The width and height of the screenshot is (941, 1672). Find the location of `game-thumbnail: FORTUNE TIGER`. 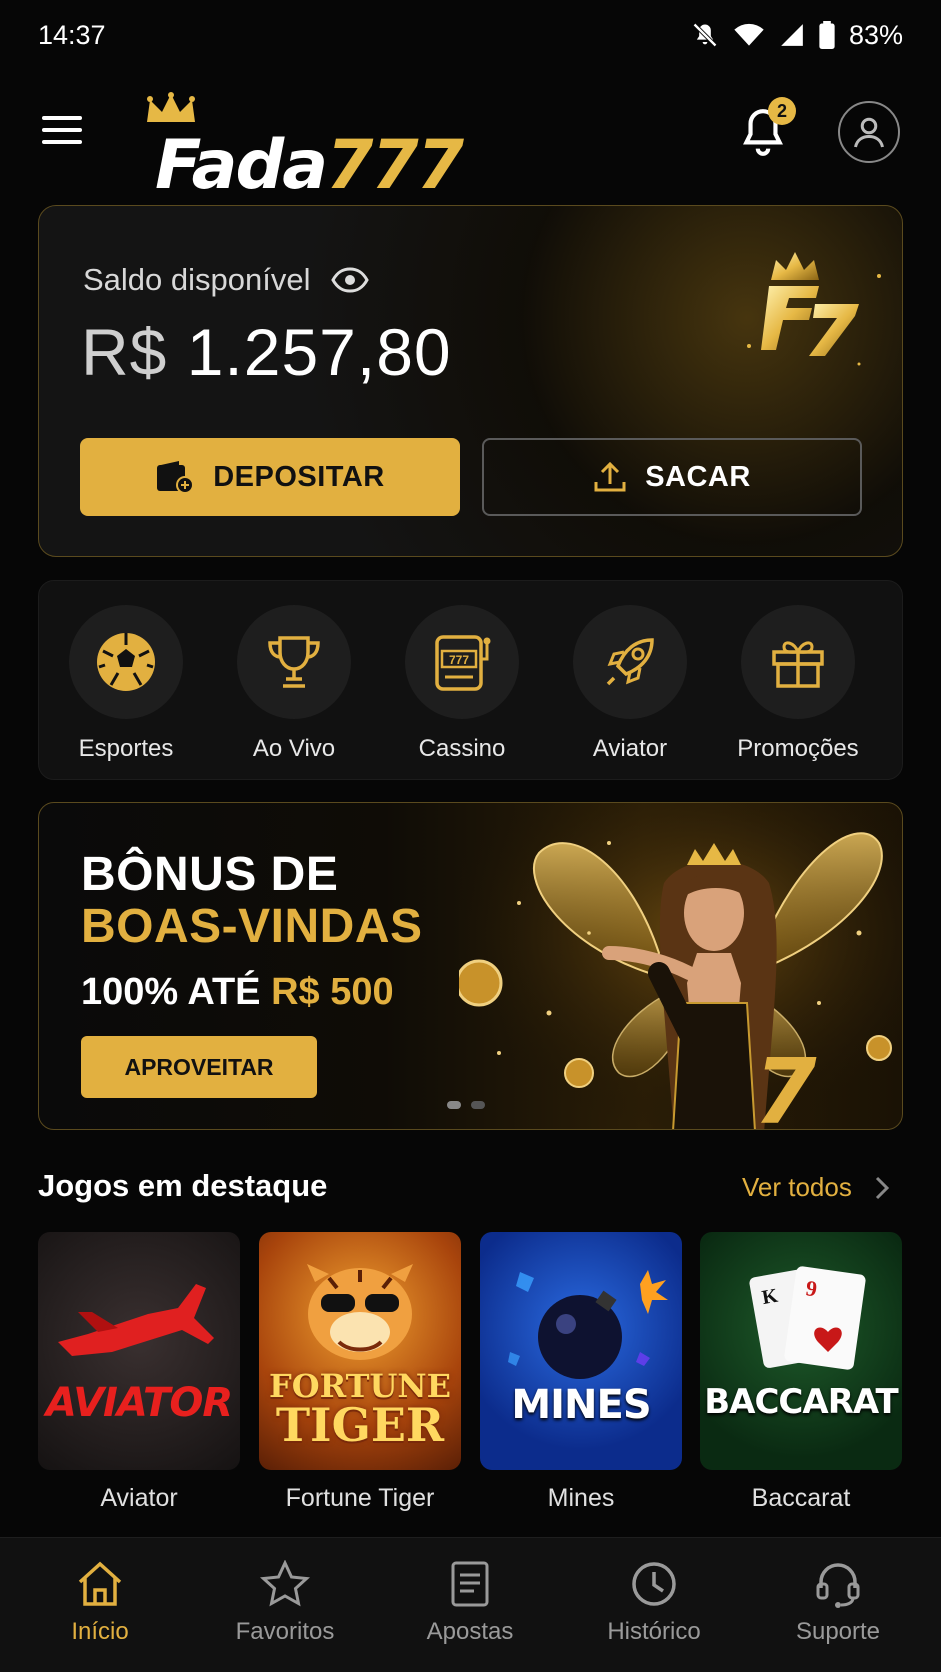

game-thumbnail: FORTUNE TIGER is located at coordinates (360, 1351).